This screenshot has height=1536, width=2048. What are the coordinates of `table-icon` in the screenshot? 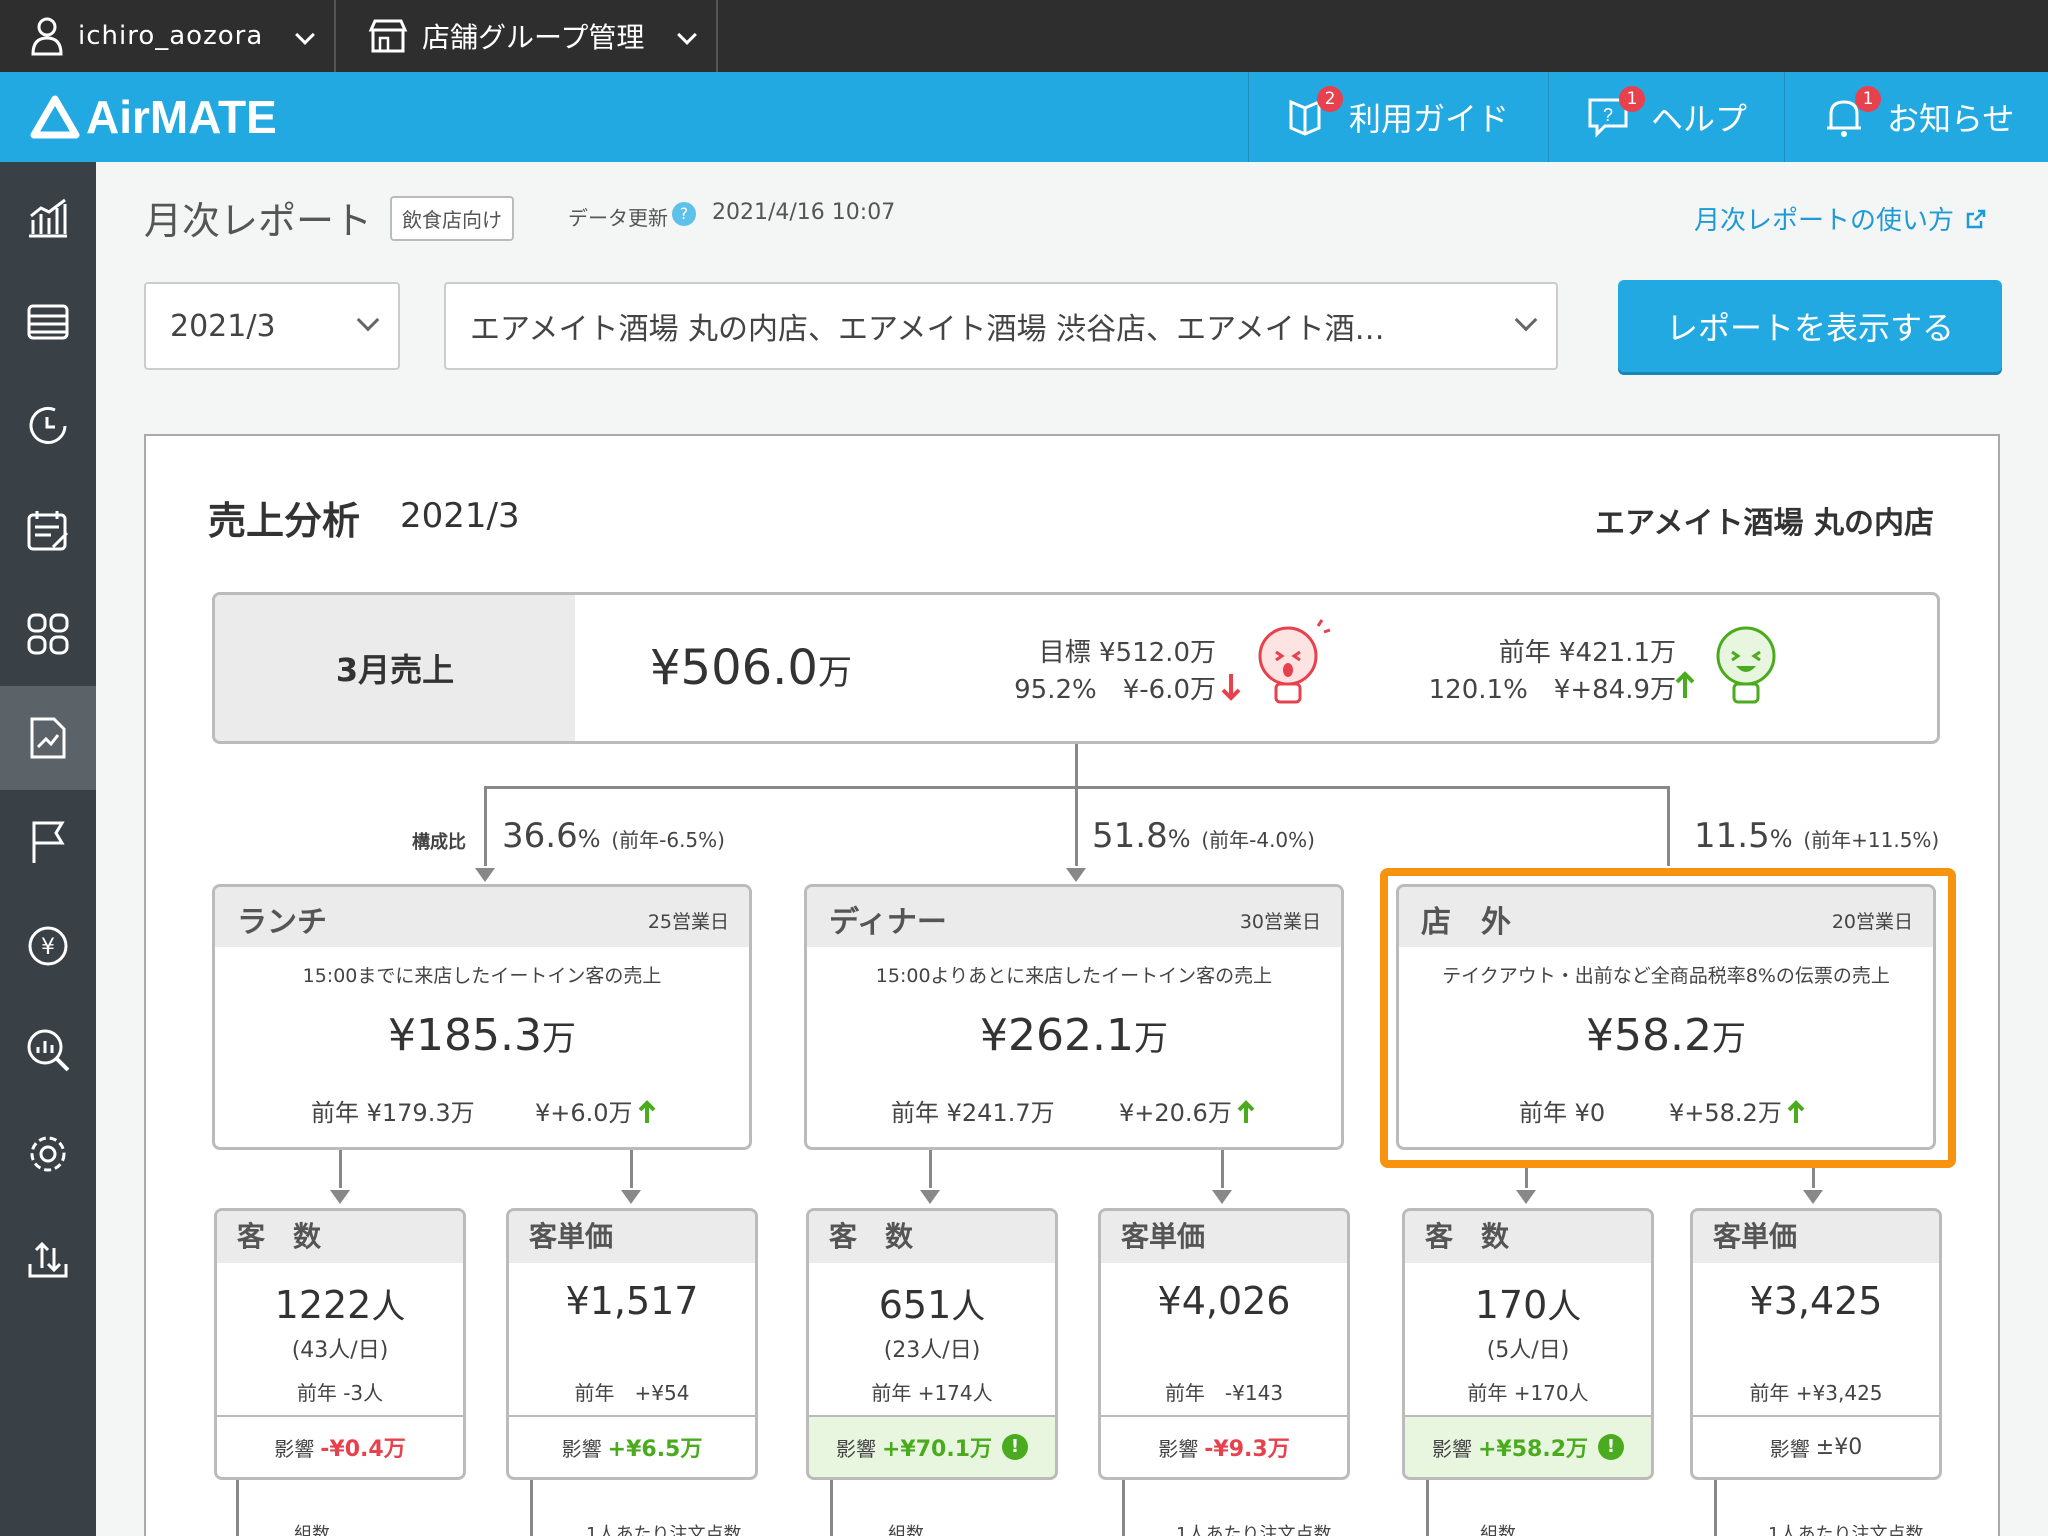 It's located at (48, 322).